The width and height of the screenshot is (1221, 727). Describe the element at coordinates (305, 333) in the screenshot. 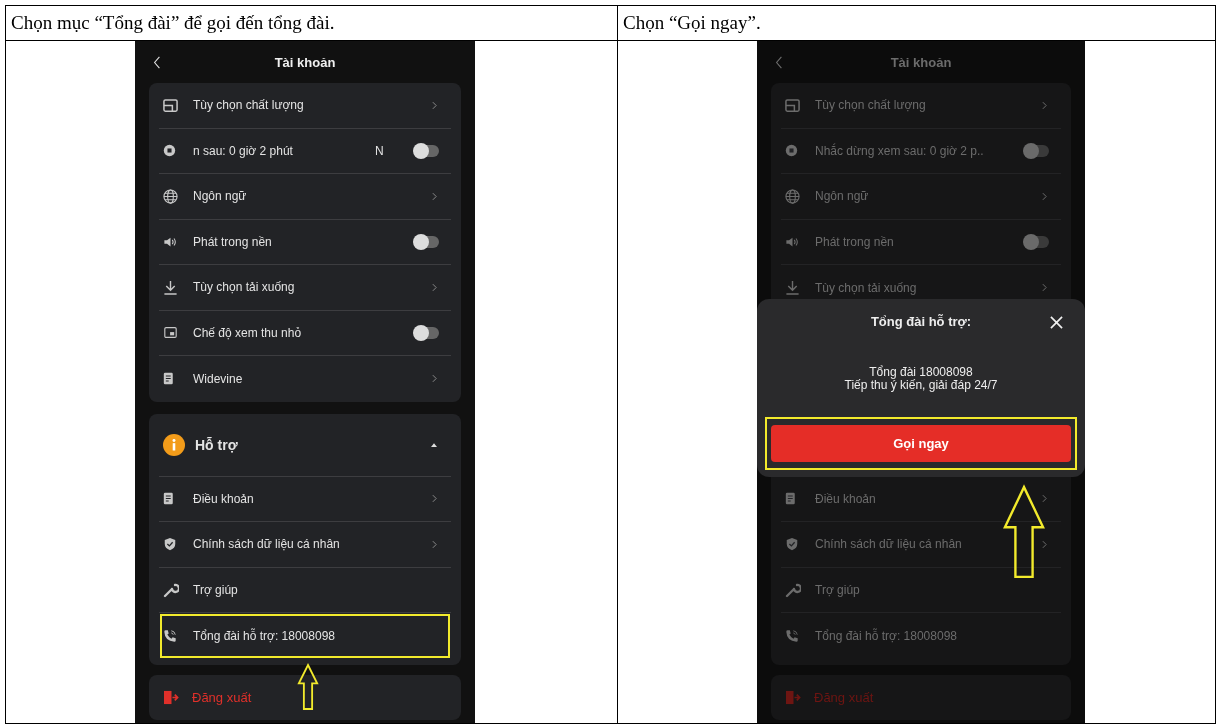

I see `settings-row: Chế độ xem thu nhỏ` at that location.